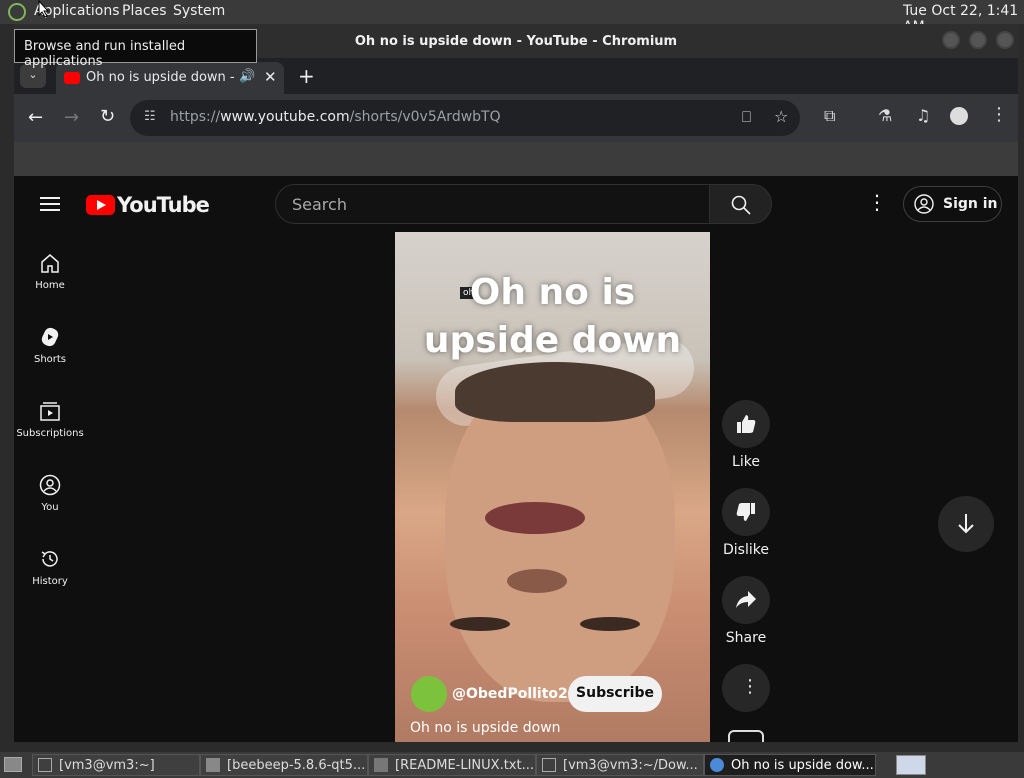 Image resolution: width=1024 pixels, height=778 pixels. Describe the element at coordinates (923, 115) in the screenshot. I see `media-controls-icon: ♫` at that location.